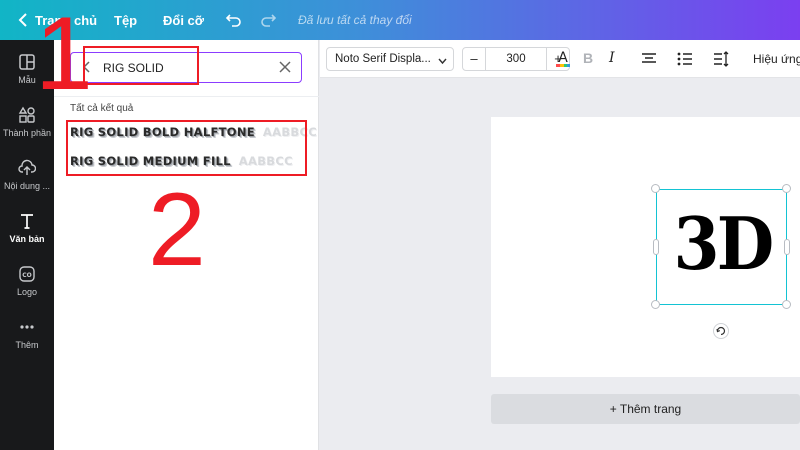 This screenshot has width=800, height=450. I want to click on bold-button: B, so click(588, 58).